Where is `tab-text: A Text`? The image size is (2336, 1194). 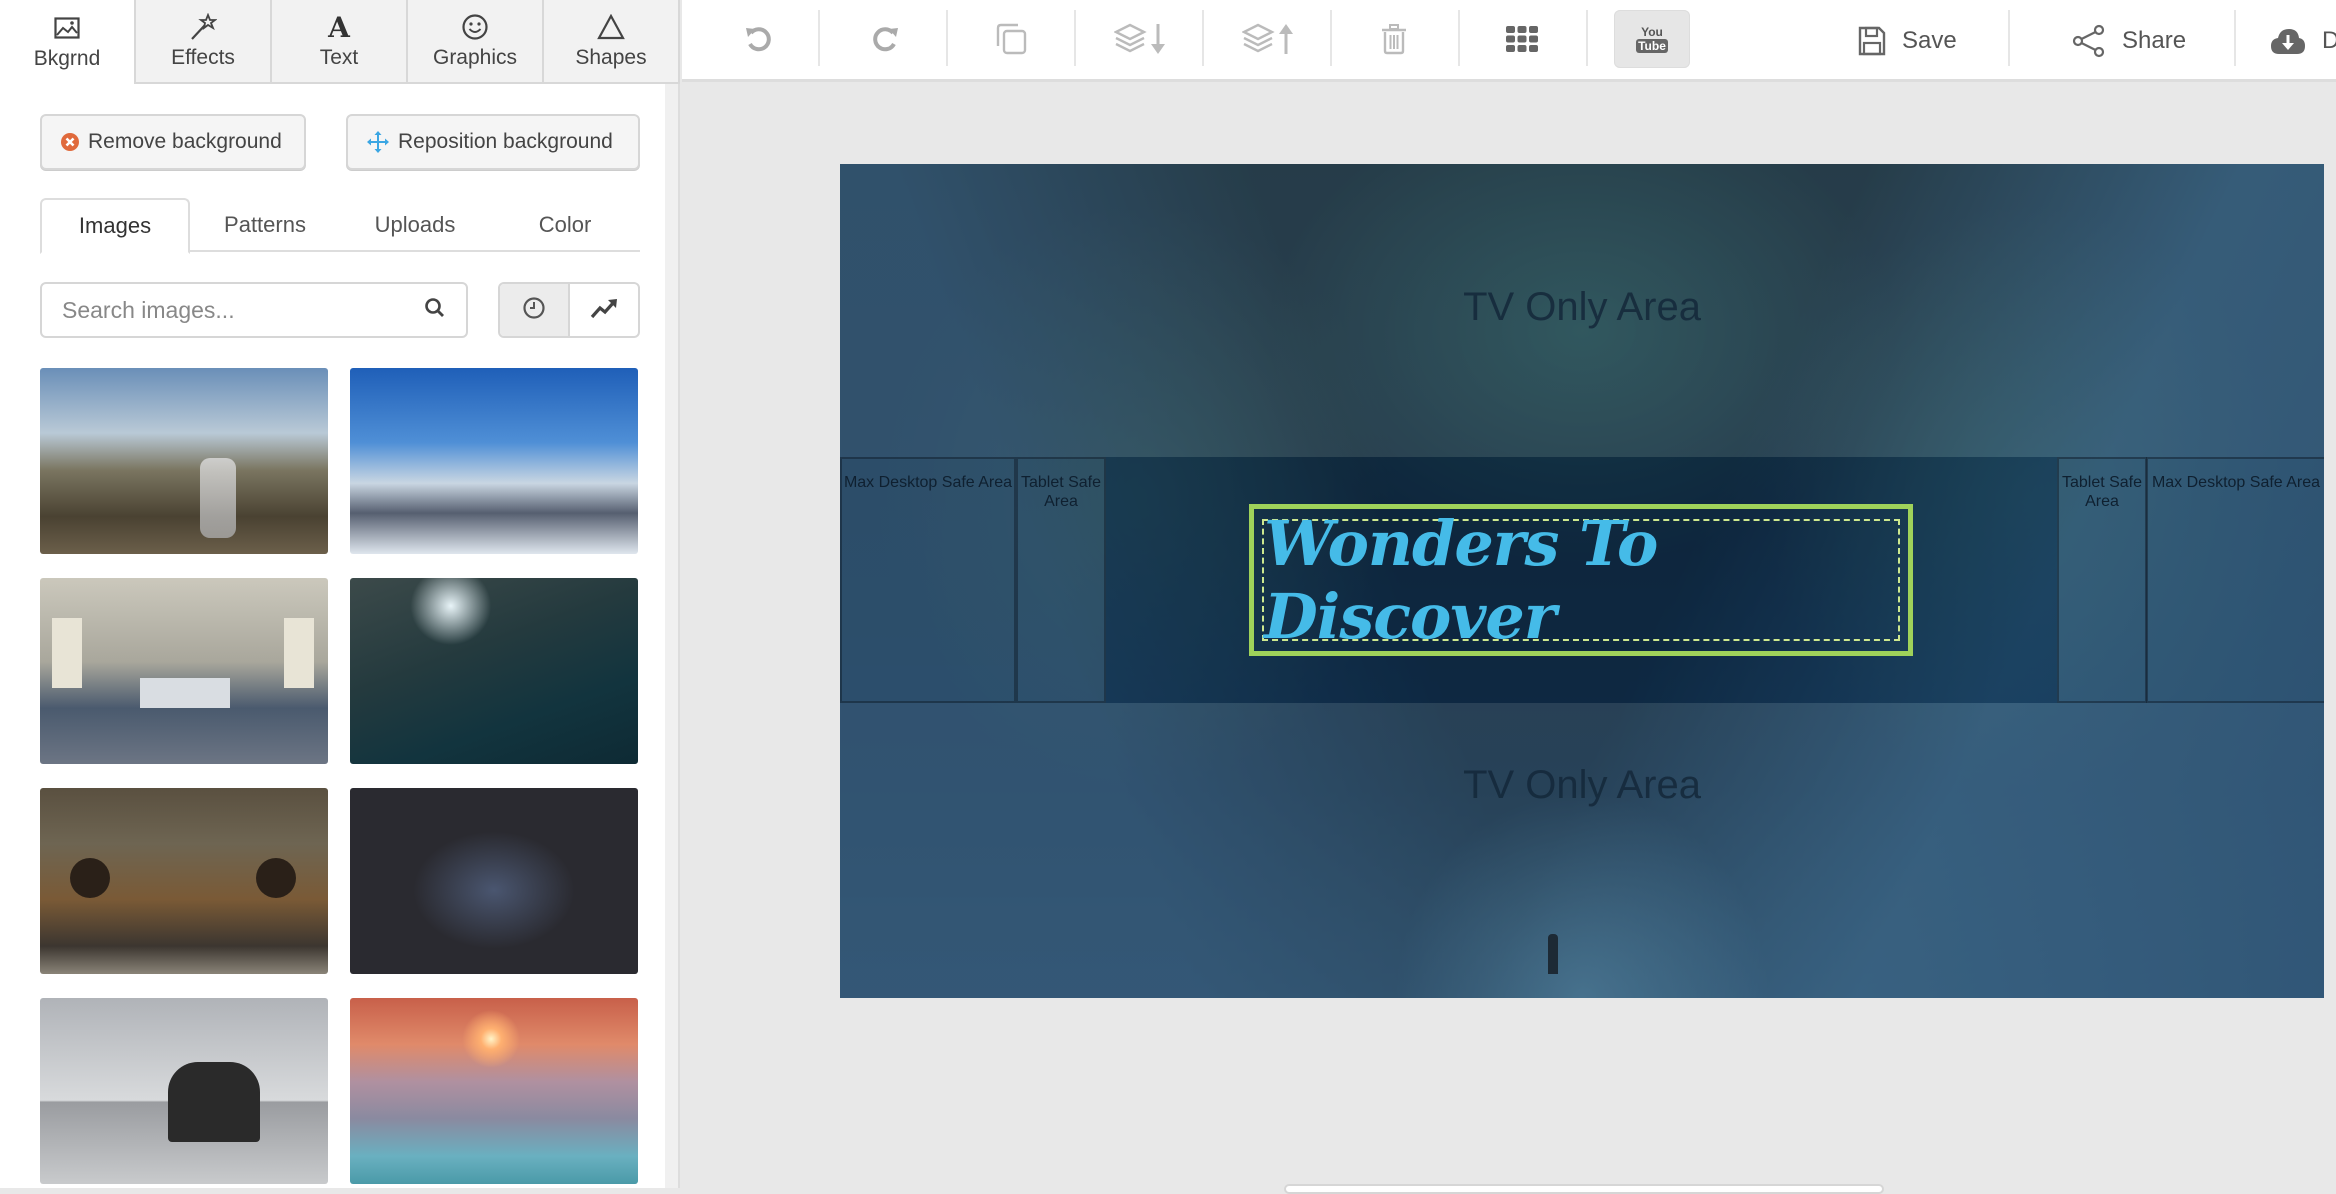 tab-text: A Text is located at coordinates (340, 42).